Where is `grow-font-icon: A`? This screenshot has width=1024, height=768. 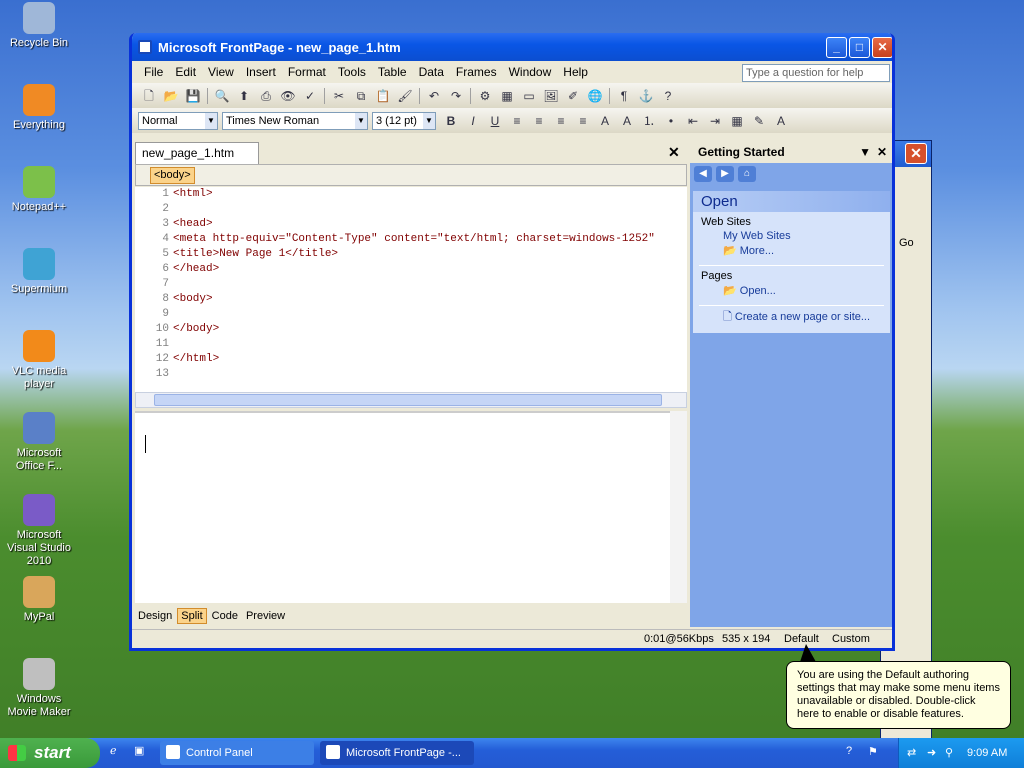
grow-font-icon: A is located at coordinates (605, 121).